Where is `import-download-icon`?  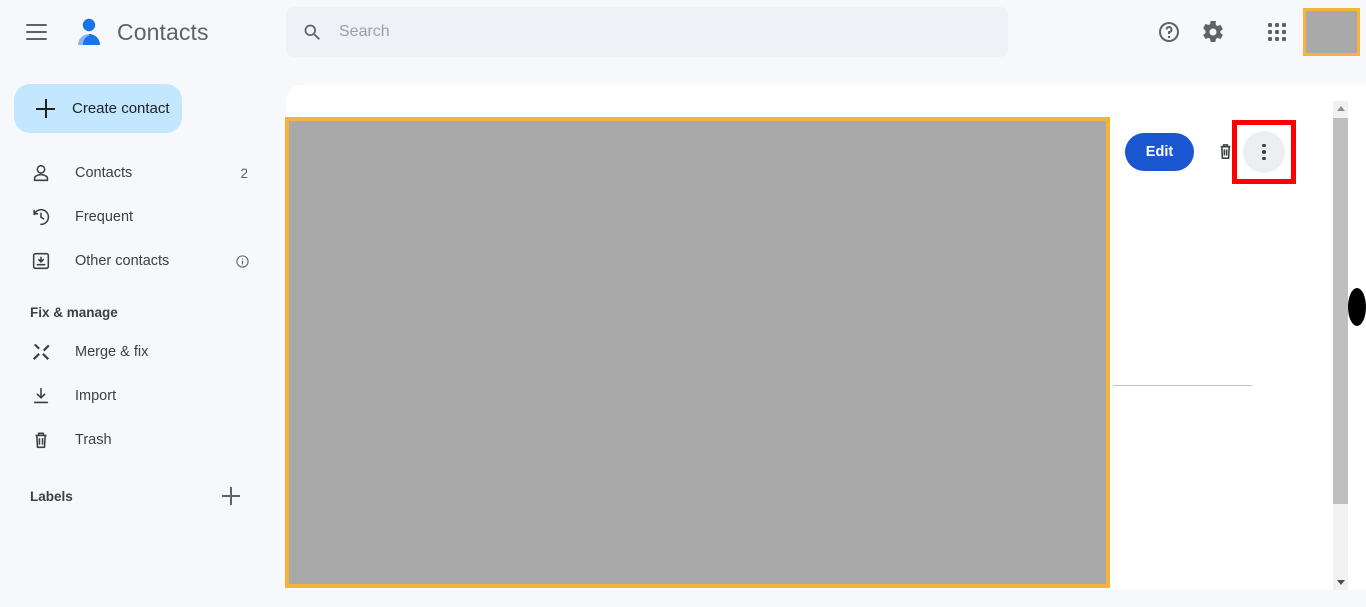 import-download-icon is located at coordinates (41, 395).